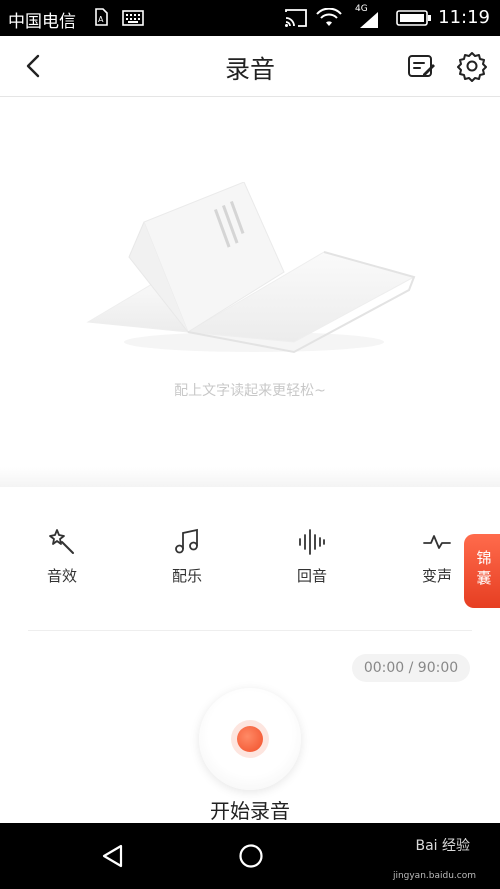 The width and height of the screenshot is (500, 889). I want to click on tool-sound-effect: 音效, so click(62, 556).